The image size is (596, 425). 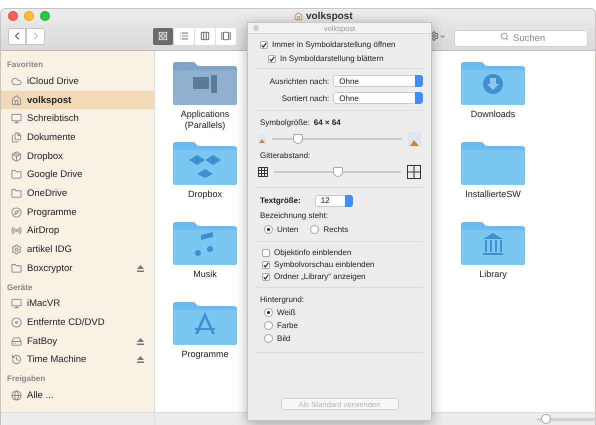 I want to click on box-icon, so click(x=16, y=156).